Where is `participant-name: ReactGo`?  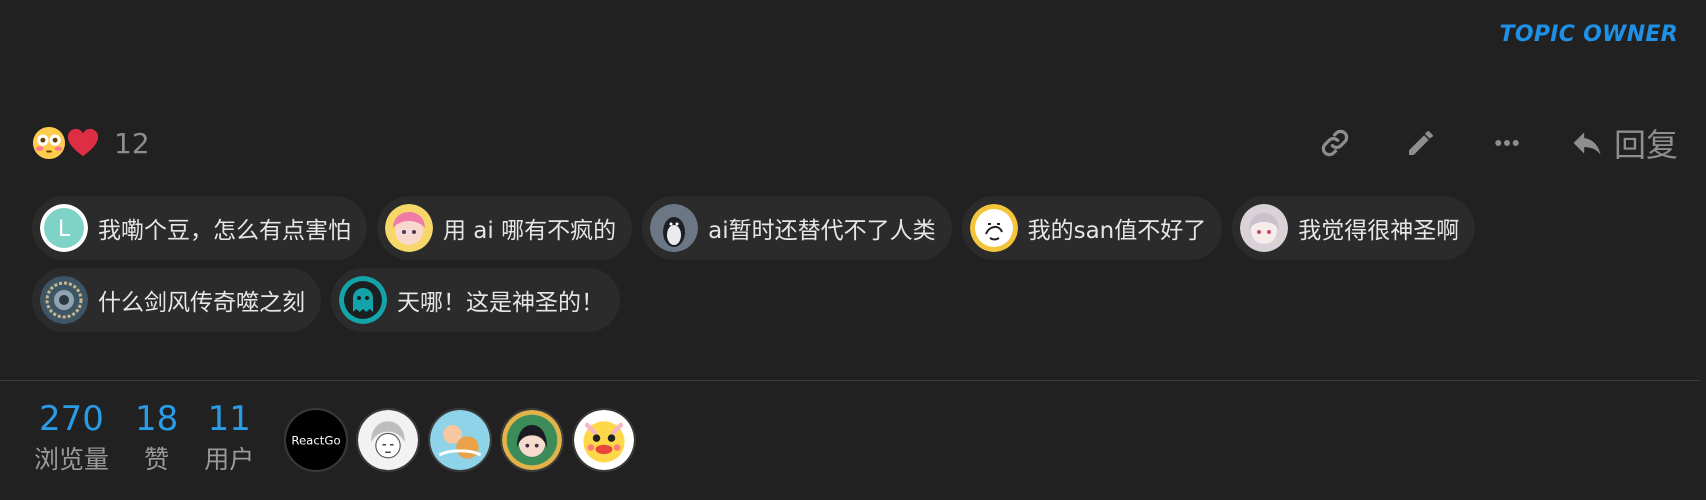
participant-name: ReactGo is located at coordinates (316, 441).